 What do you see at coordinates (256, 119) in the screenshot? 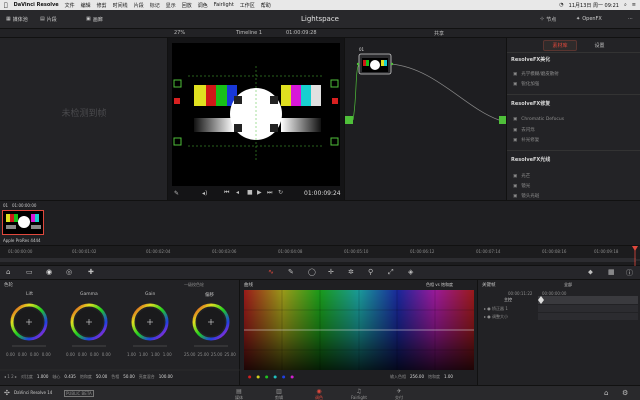
I see `viewer-frame` at bounding box center [256, 119].